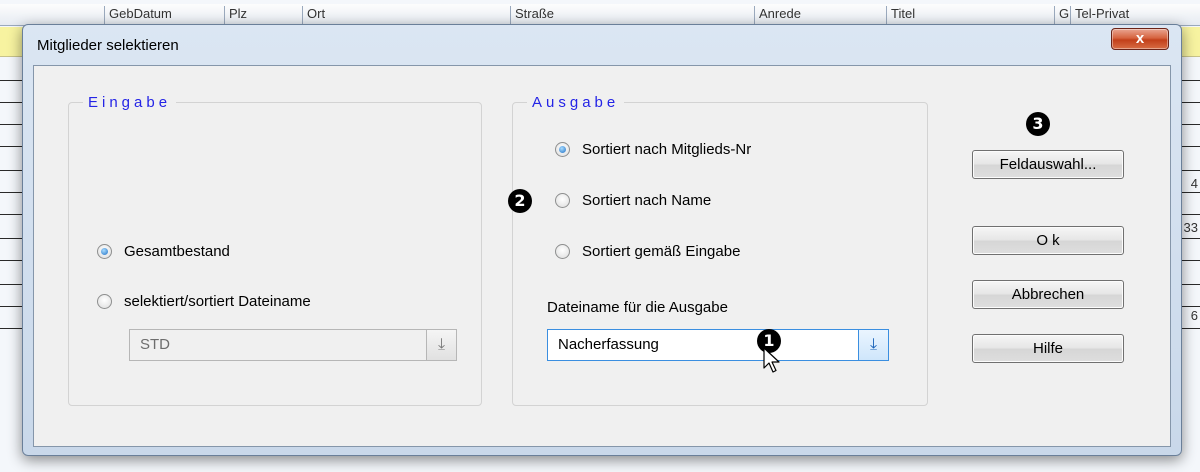 This screenshot has height=472, width=1200. What do you see at coordinates (637, 307) in the screenshot?
I see `ausgabe-file-label: Dateiname für die Ausgabe` at bounding box center [637, 307].